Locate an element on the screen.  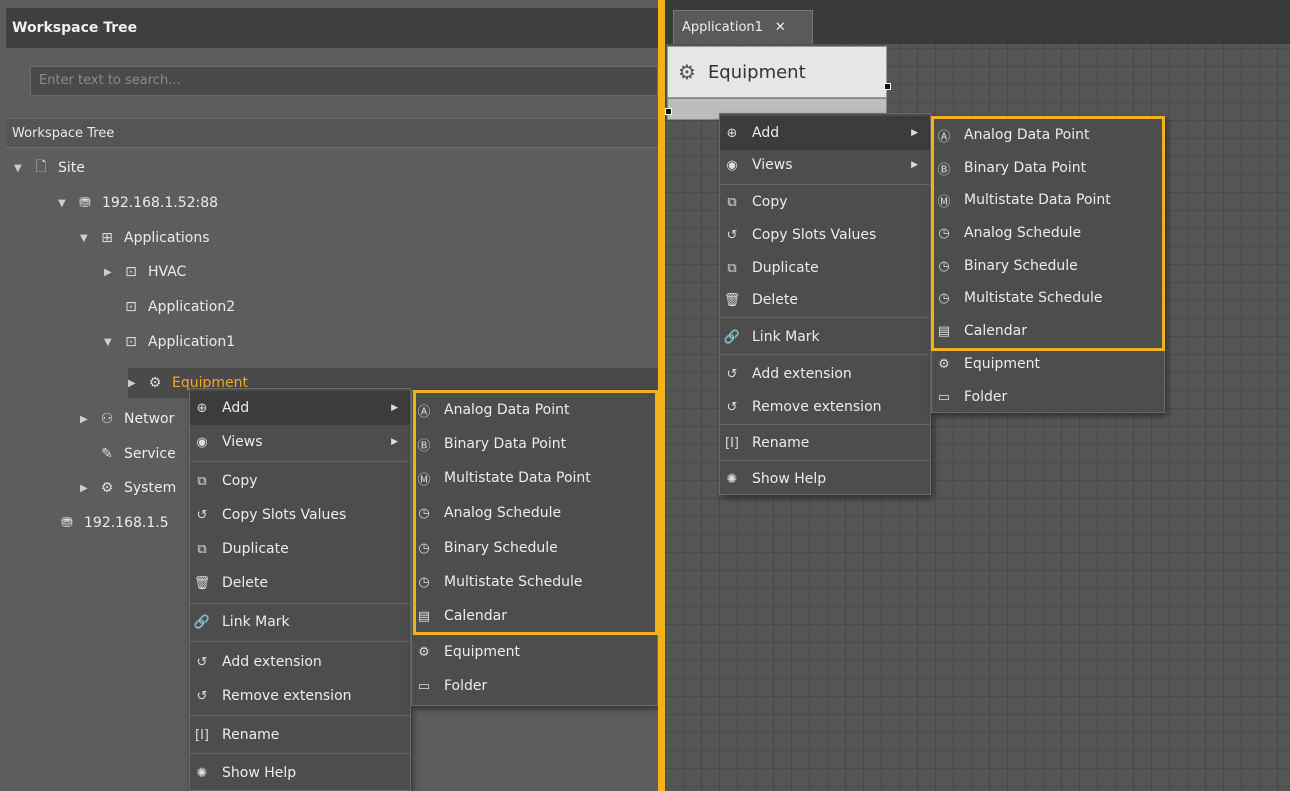
trash-icon: 🗑 is located at coordinates (202, 583).